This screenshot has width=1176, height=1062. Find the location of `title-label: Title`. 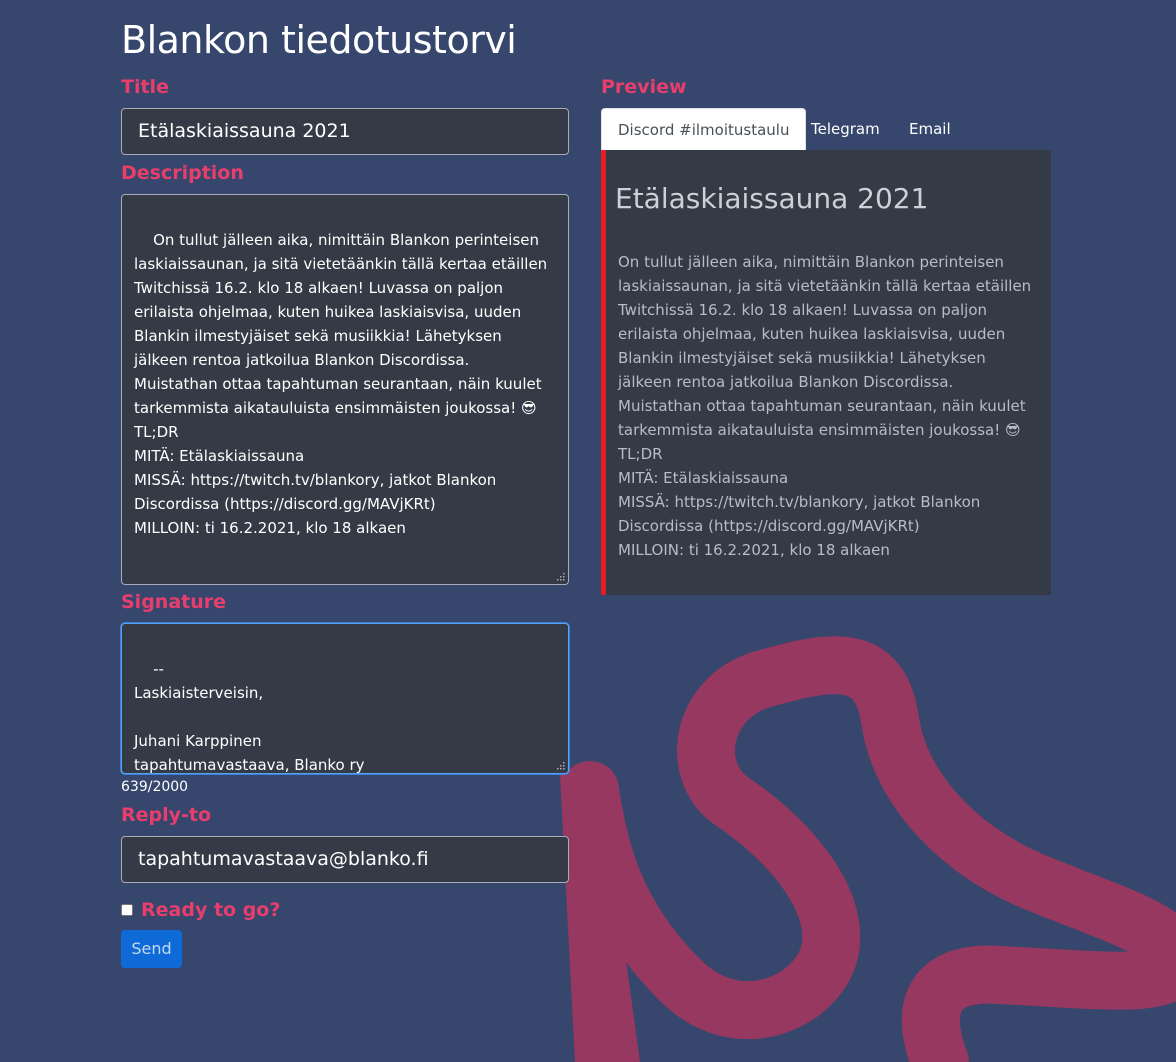

title-label: Title is located at coordinates (145, 87).